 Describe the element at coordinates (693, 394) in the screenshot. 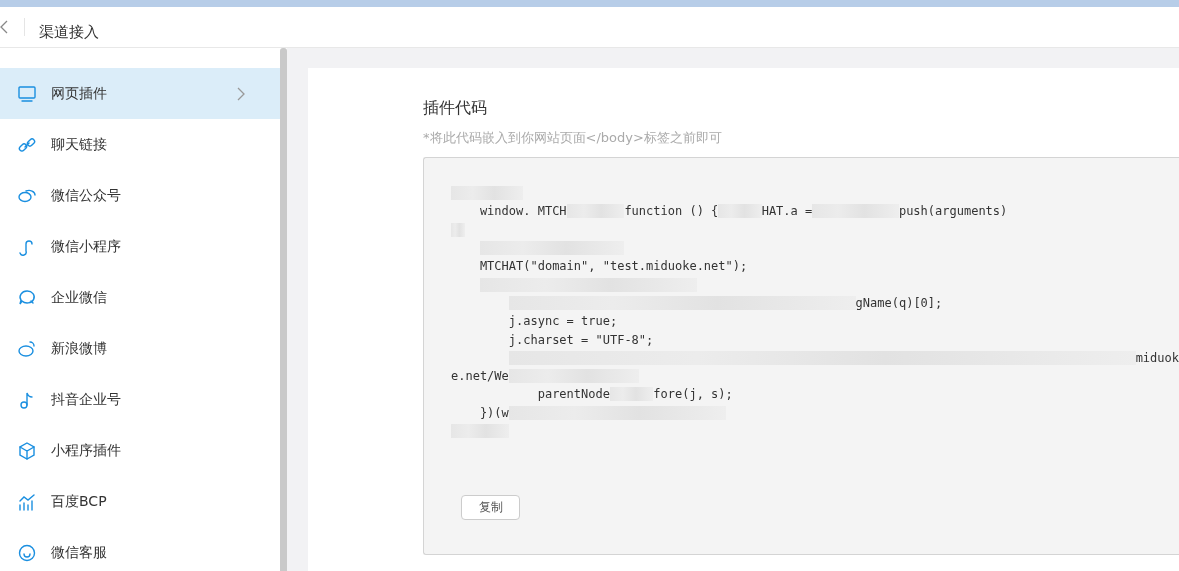

I see `code-text: fore(j, s);` at that location.